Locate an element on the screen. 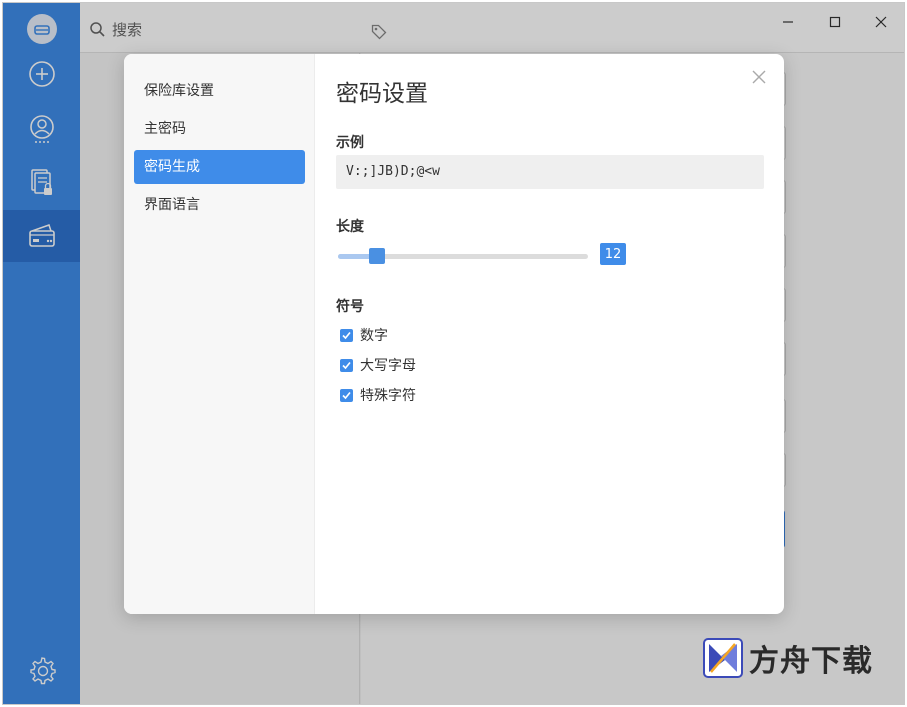 This screenshot has width=907, height=707. option-special-chars: 特殊字符 is located at coordinates (378, 395).